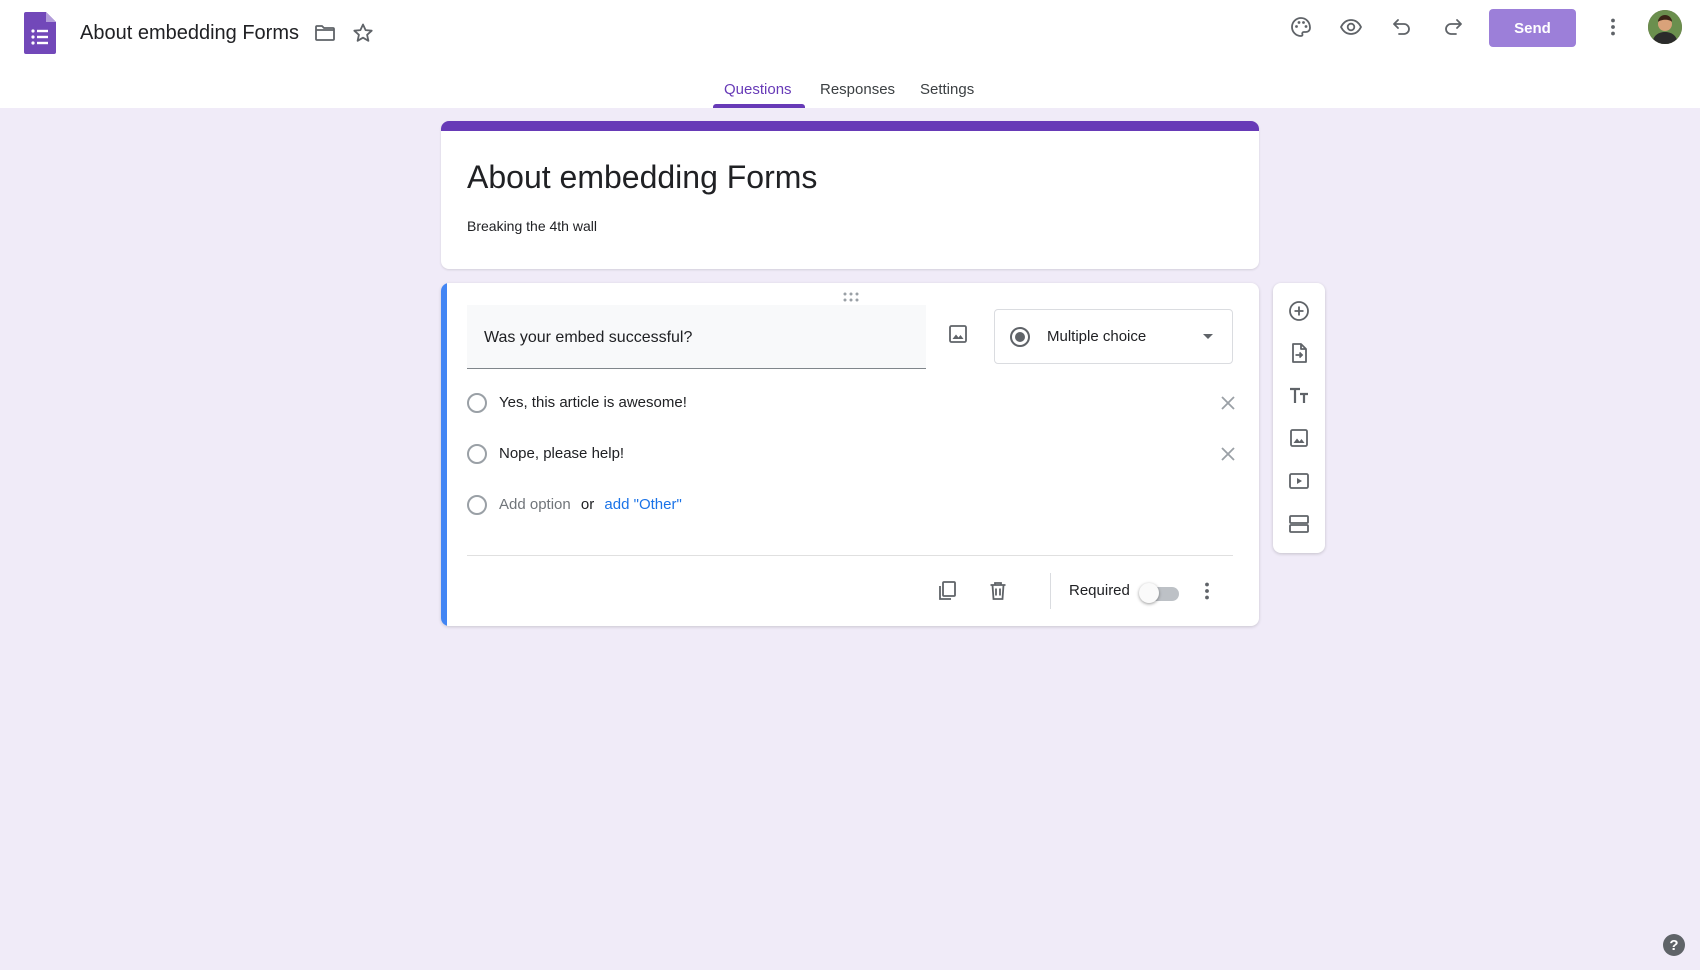  Describe the element at coordinates (1674, 945) in the screenshot. I see `help-button: ?` at that location.